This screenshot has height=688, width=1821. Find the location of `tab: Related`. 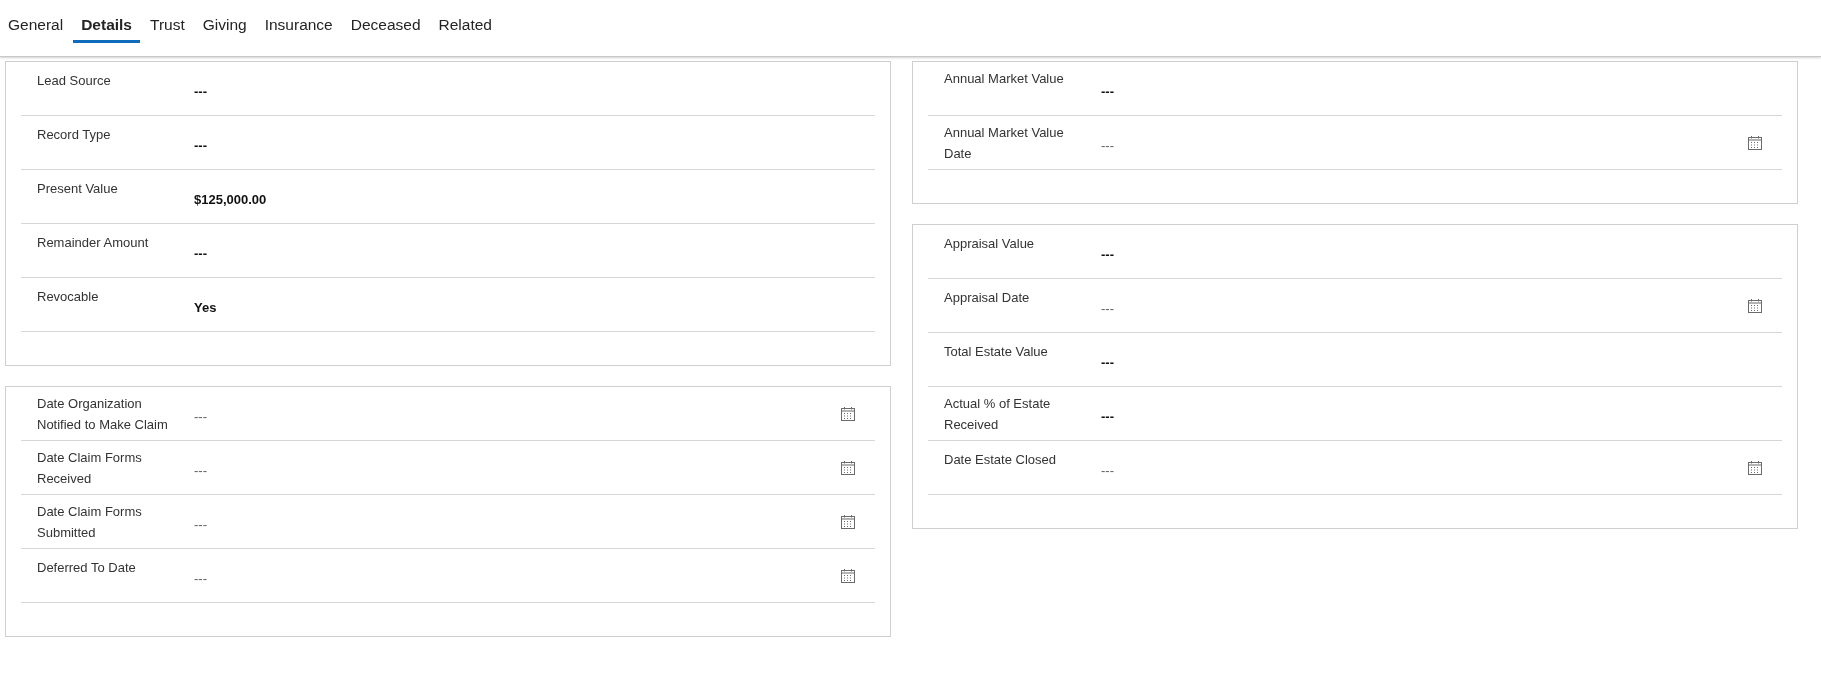

tab: Related is located at coordinates (465, 29).